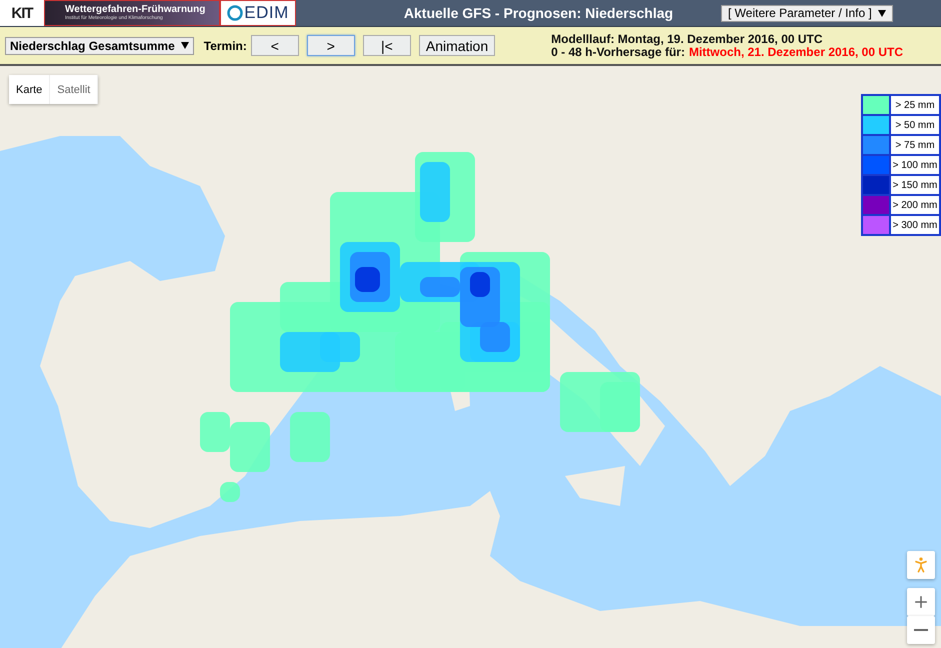  Describe the element at coordinates (266, 13) in the screenshot. I see `cedim-logo: EDIM` at that location.